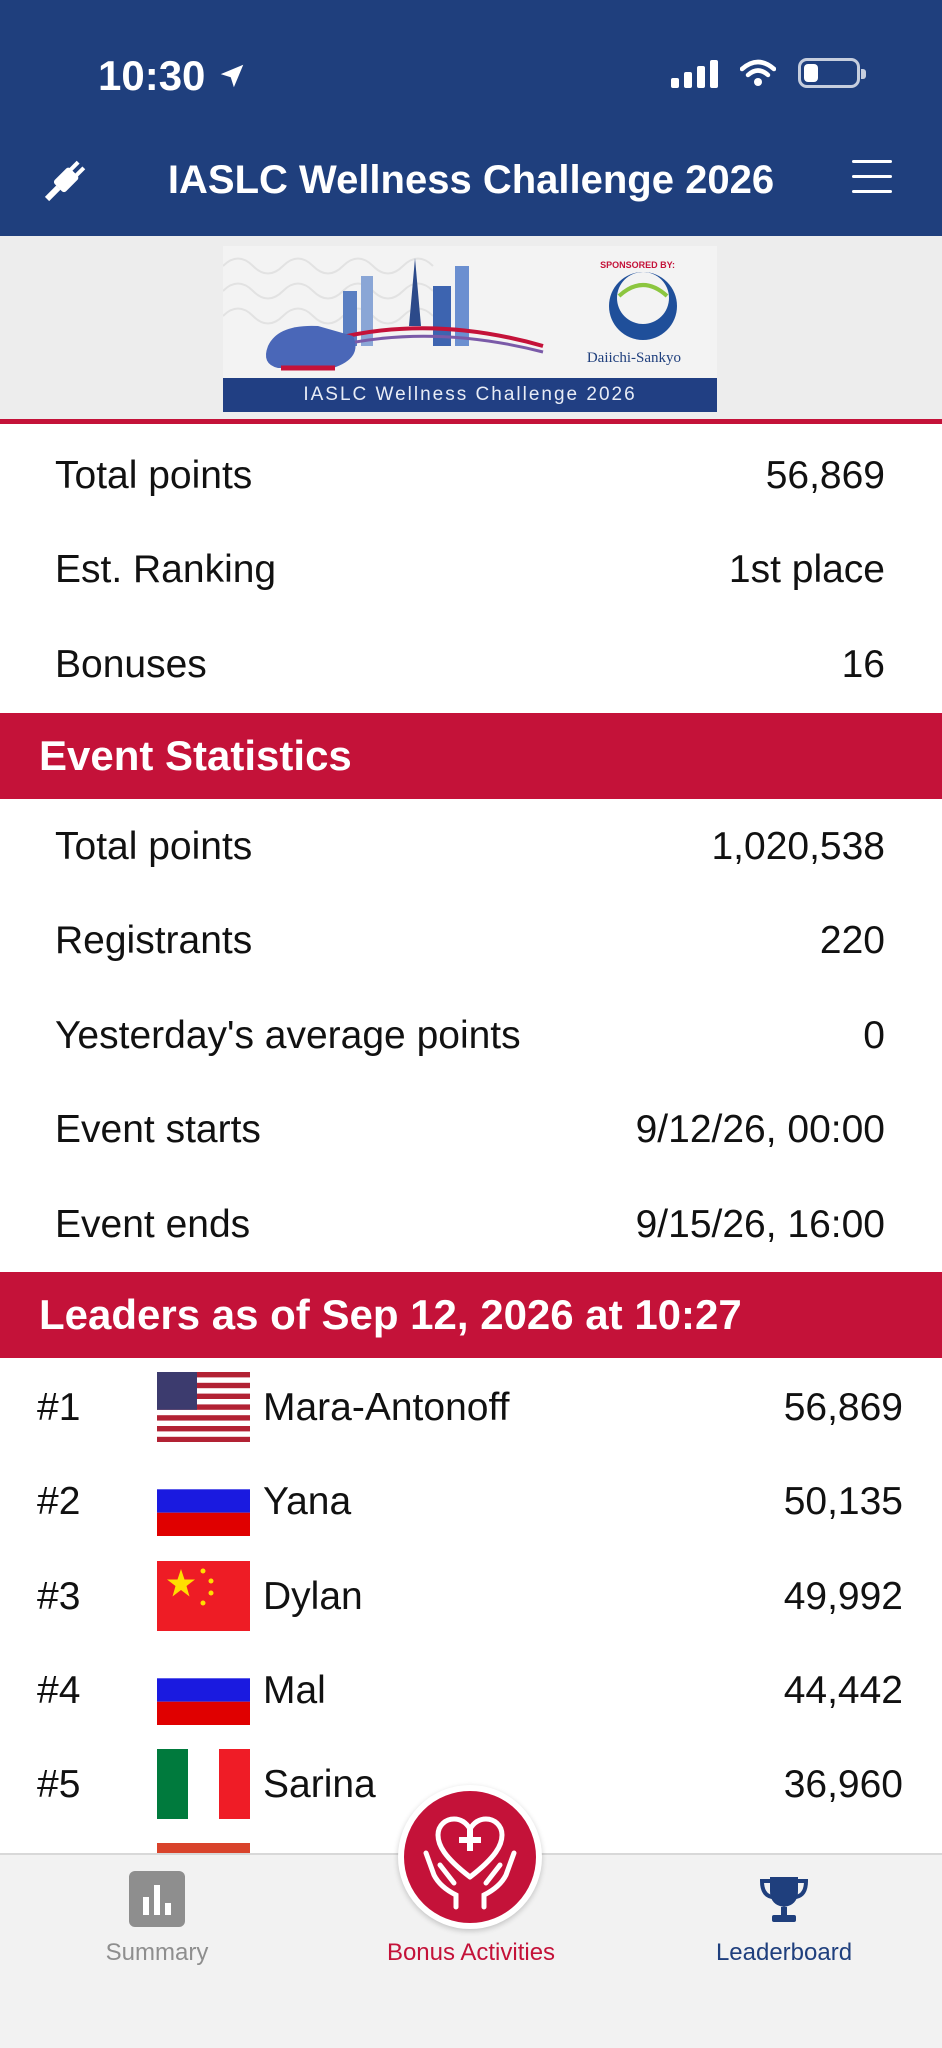 The image size is (942, 2048). Describe the element at coordinates (863, 664) in the screenshot. I see `stat-value: 16` at that location.